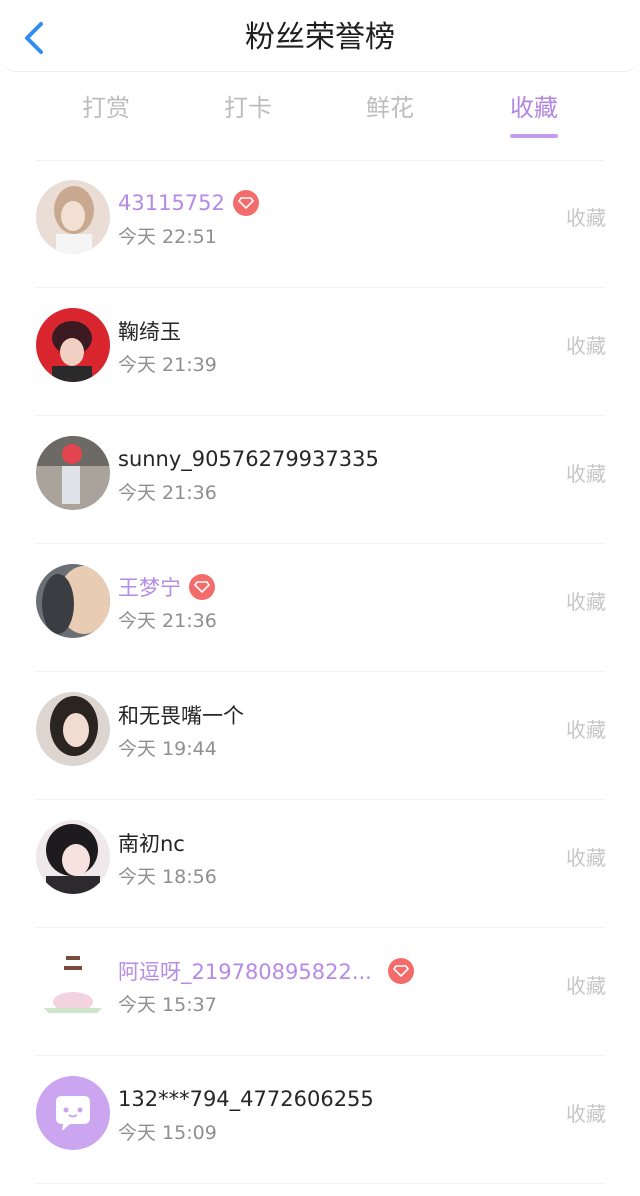  What do you see at coordinates (171, 203) in the screenshot?
I see `user-name: 43115752` at bounding box center [171, 203].